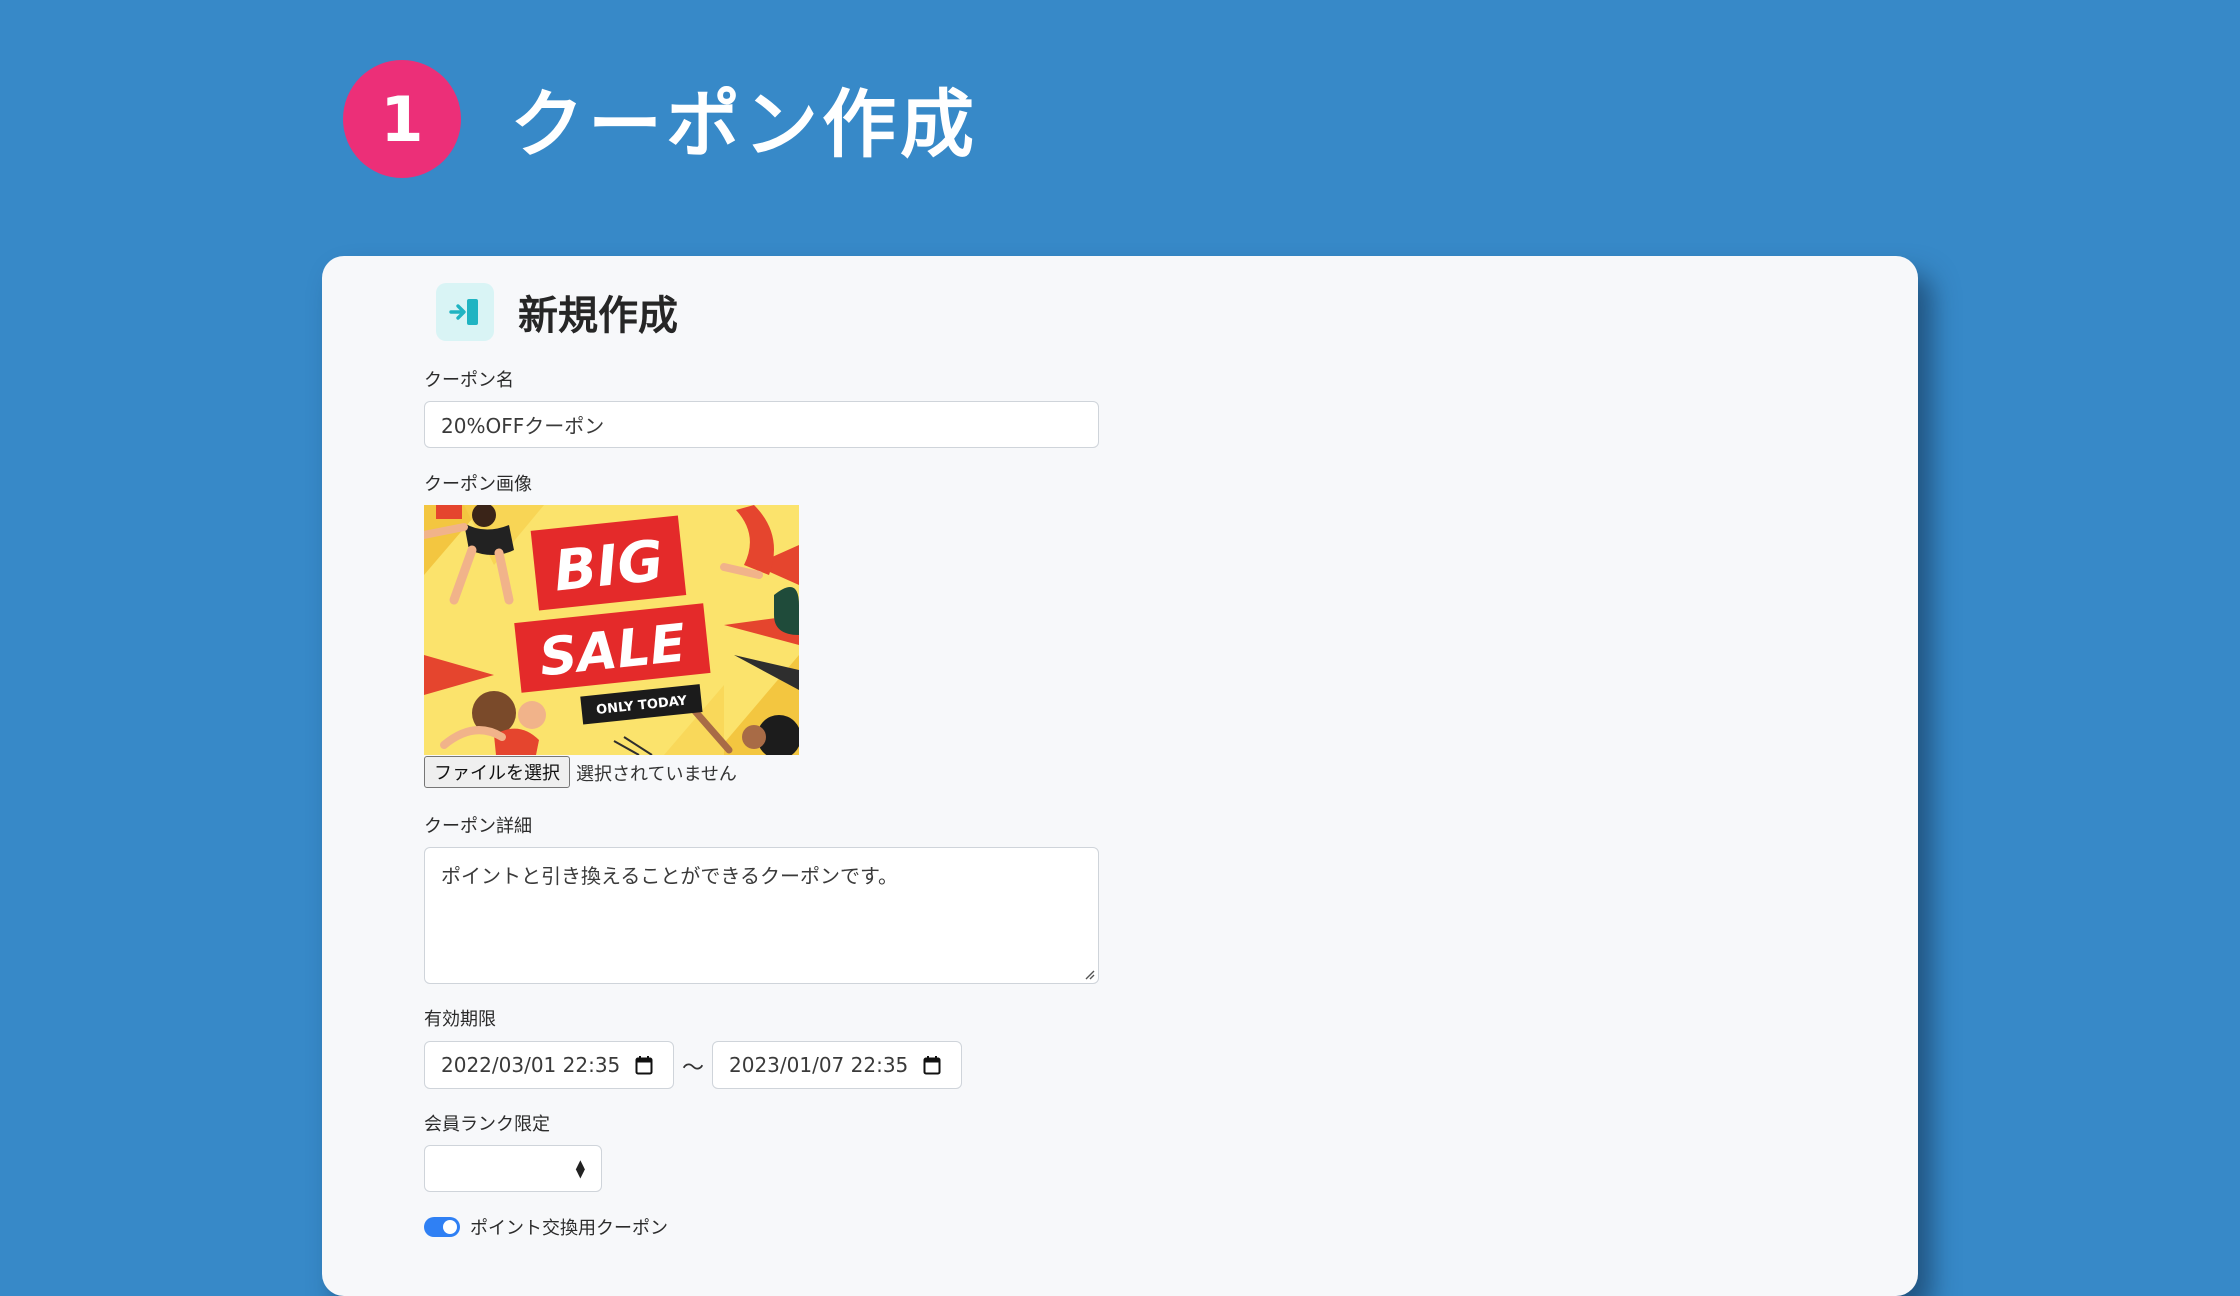 This screenshot has width=2240, height=1296. Describe the element at coordinates (609, 566) in the screenshot. I see `big-text: BIG` at that location.